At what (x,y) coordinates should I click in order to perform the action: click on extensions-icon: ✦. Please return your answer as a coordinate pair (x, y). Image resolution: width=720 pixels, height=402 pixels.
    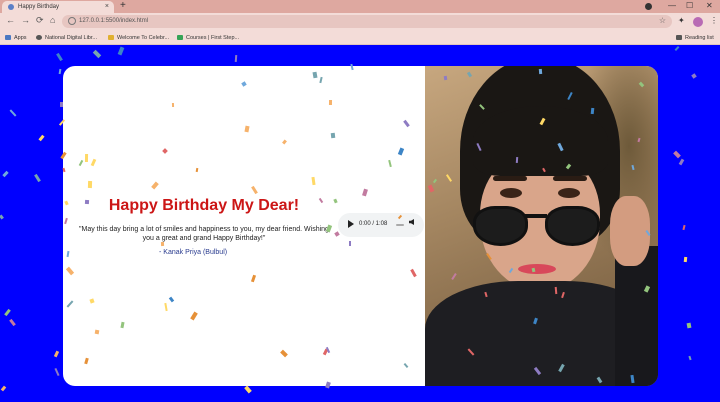
    Looking at the image, I should click on (681, 20).